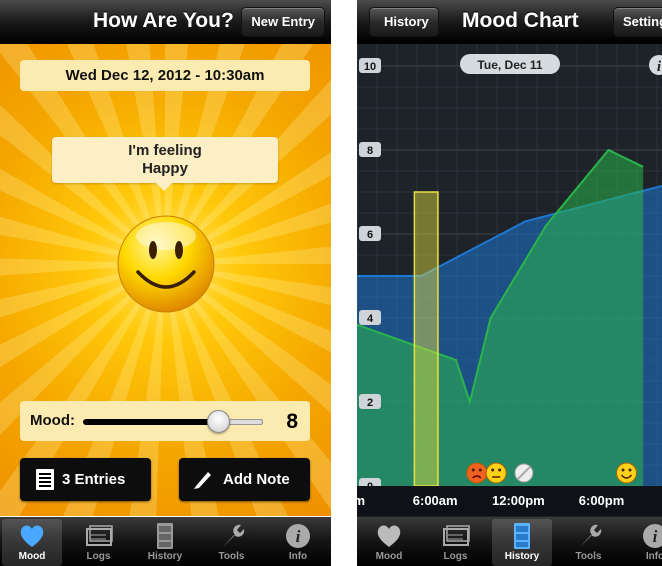 The height and width of the screenshot is (566, 662). What do you see at coordinates (94, 479) in the screenshot?
I see `entries-label: 3 Entries` at bounding box center [94, 479].